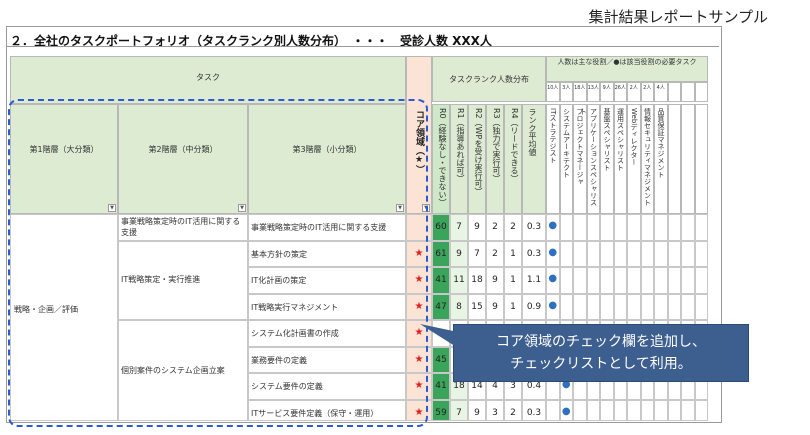  I want to click on rank-value-r2: 18, so click(477, 280).